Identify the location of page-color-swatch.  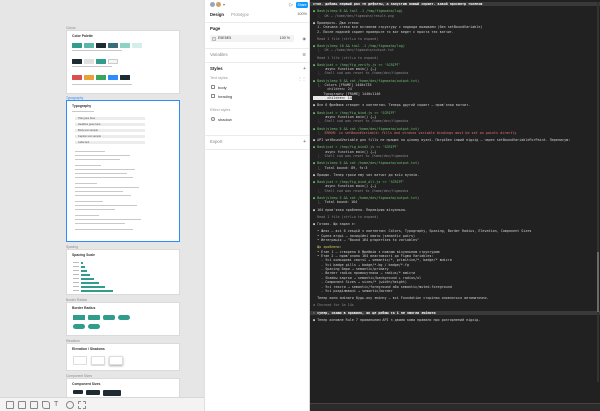
(214, 38).